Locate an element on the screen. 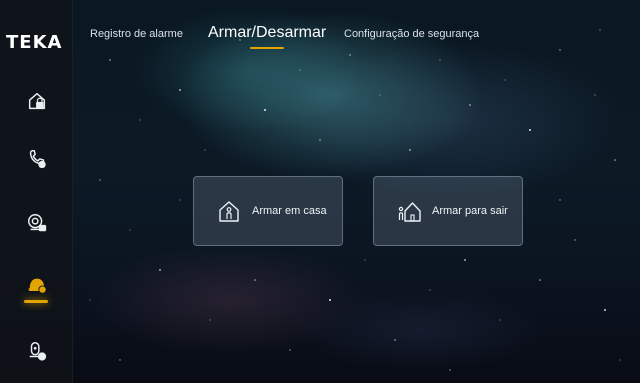 This screenshot has height=383, width=640. arm-home-label: Armar em casa is located at coordinates (289, 211).